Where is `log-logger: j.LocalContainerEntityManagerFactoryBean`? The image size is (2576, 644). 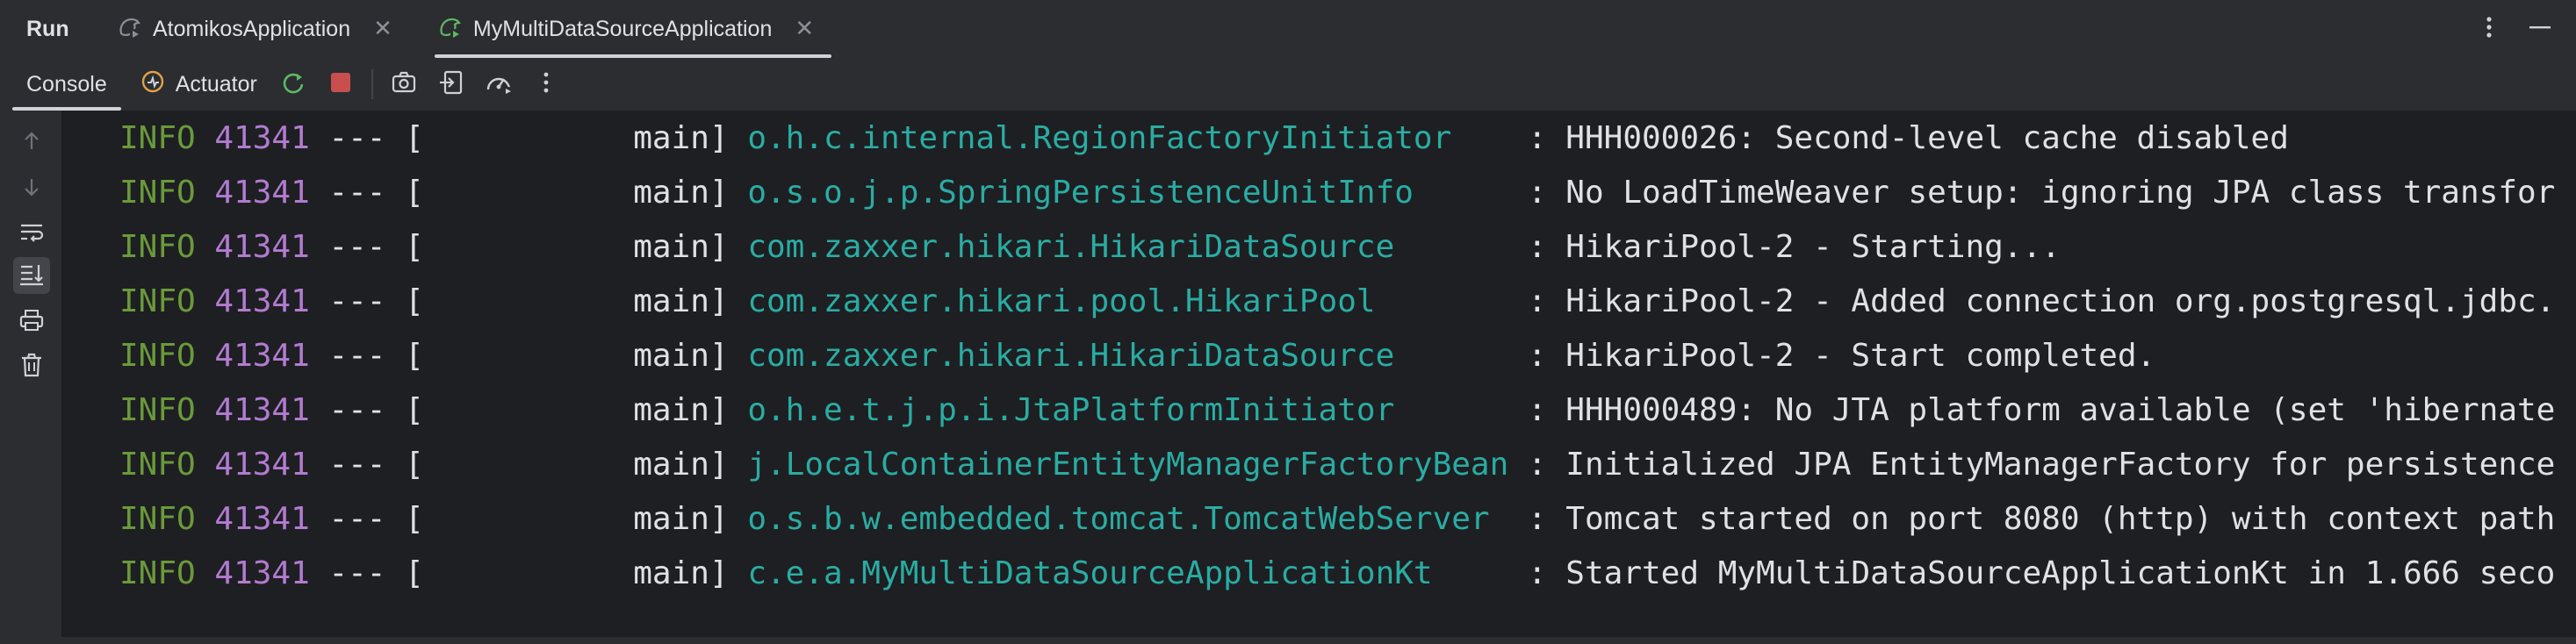
log-logger: j.LocalContainerEntityManagerFactoryBean is located at coordinates (1127, 465).